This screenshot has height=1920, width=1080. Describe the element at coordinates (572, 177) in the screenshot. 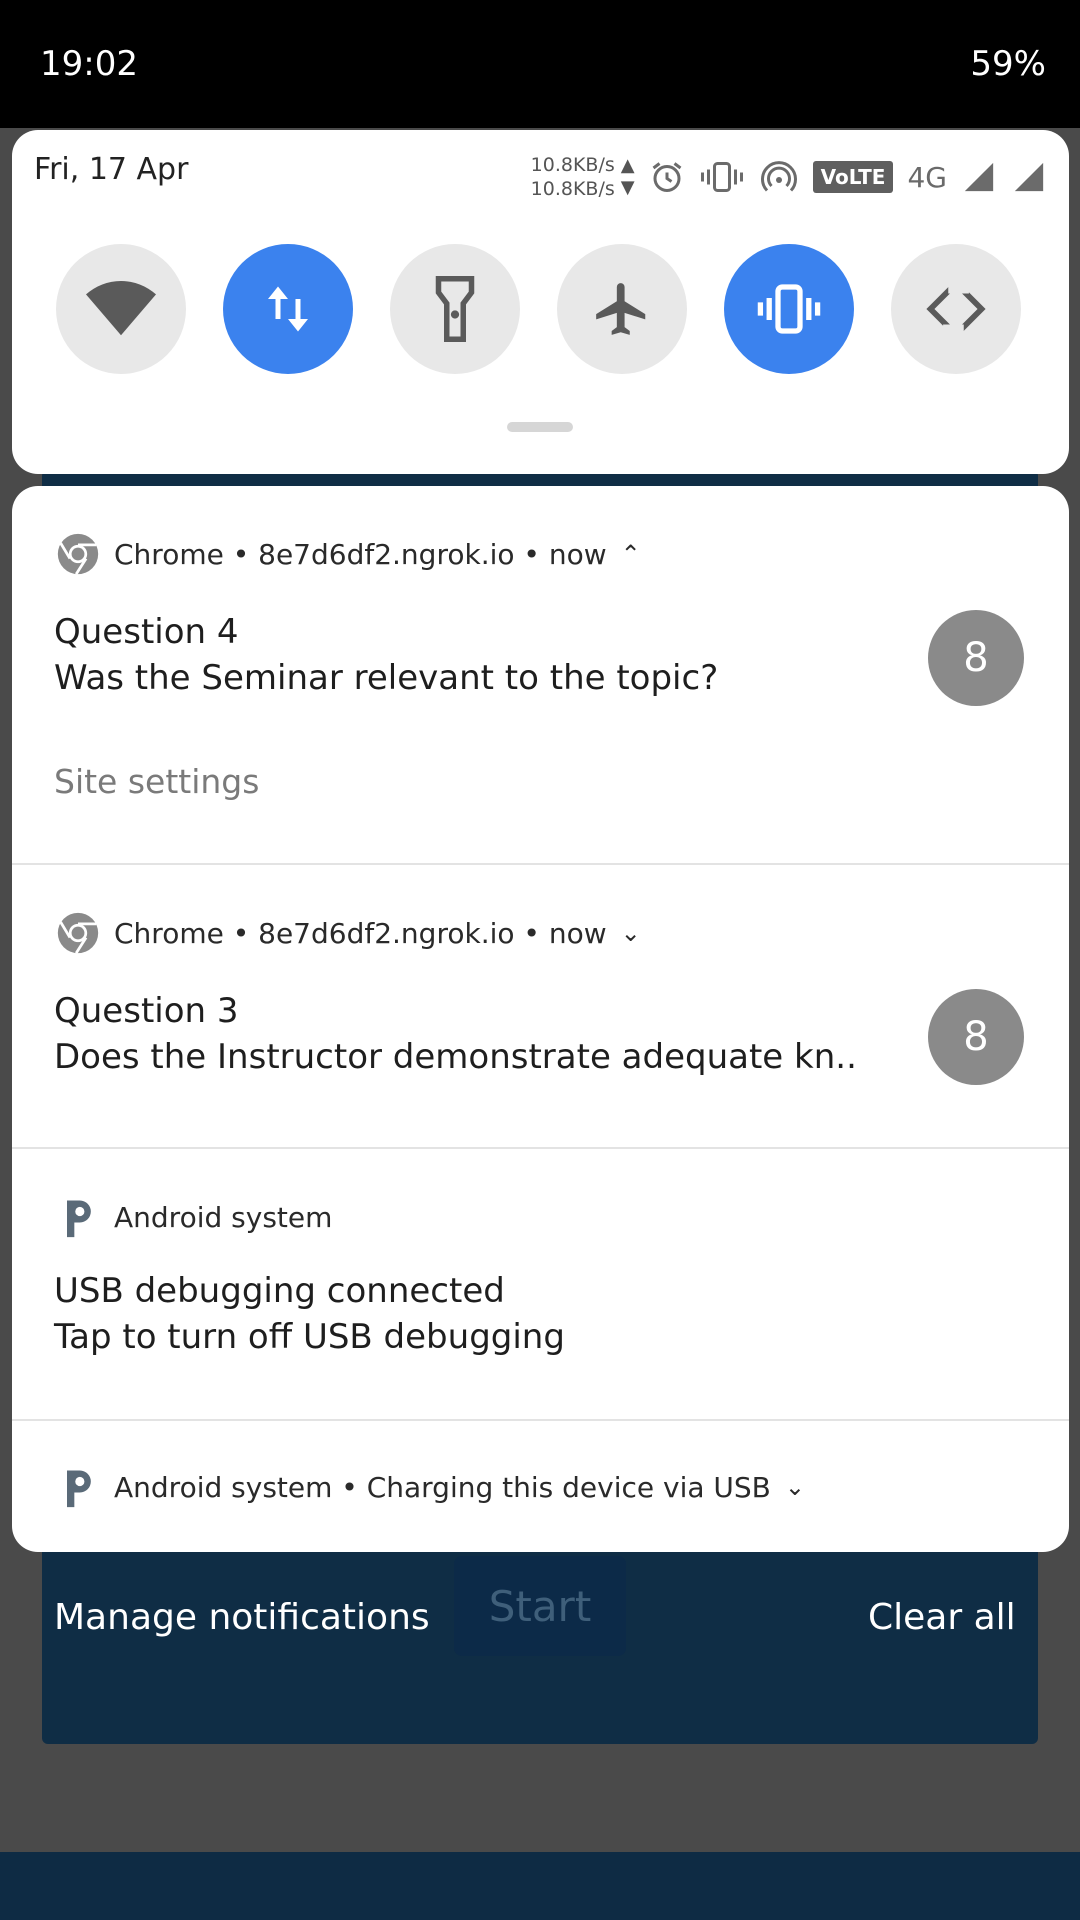

I see `network-speed: 10.8KB/s 10.8KB/s` at that location.